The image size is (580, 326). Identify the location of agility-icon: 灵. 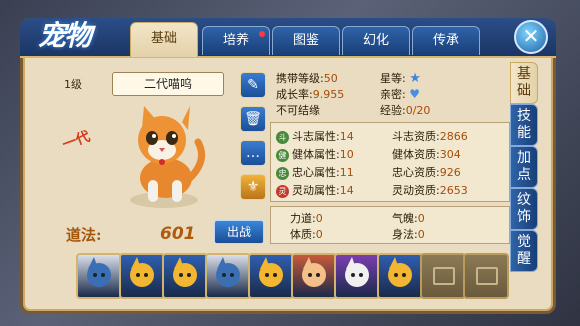
(282, 191).